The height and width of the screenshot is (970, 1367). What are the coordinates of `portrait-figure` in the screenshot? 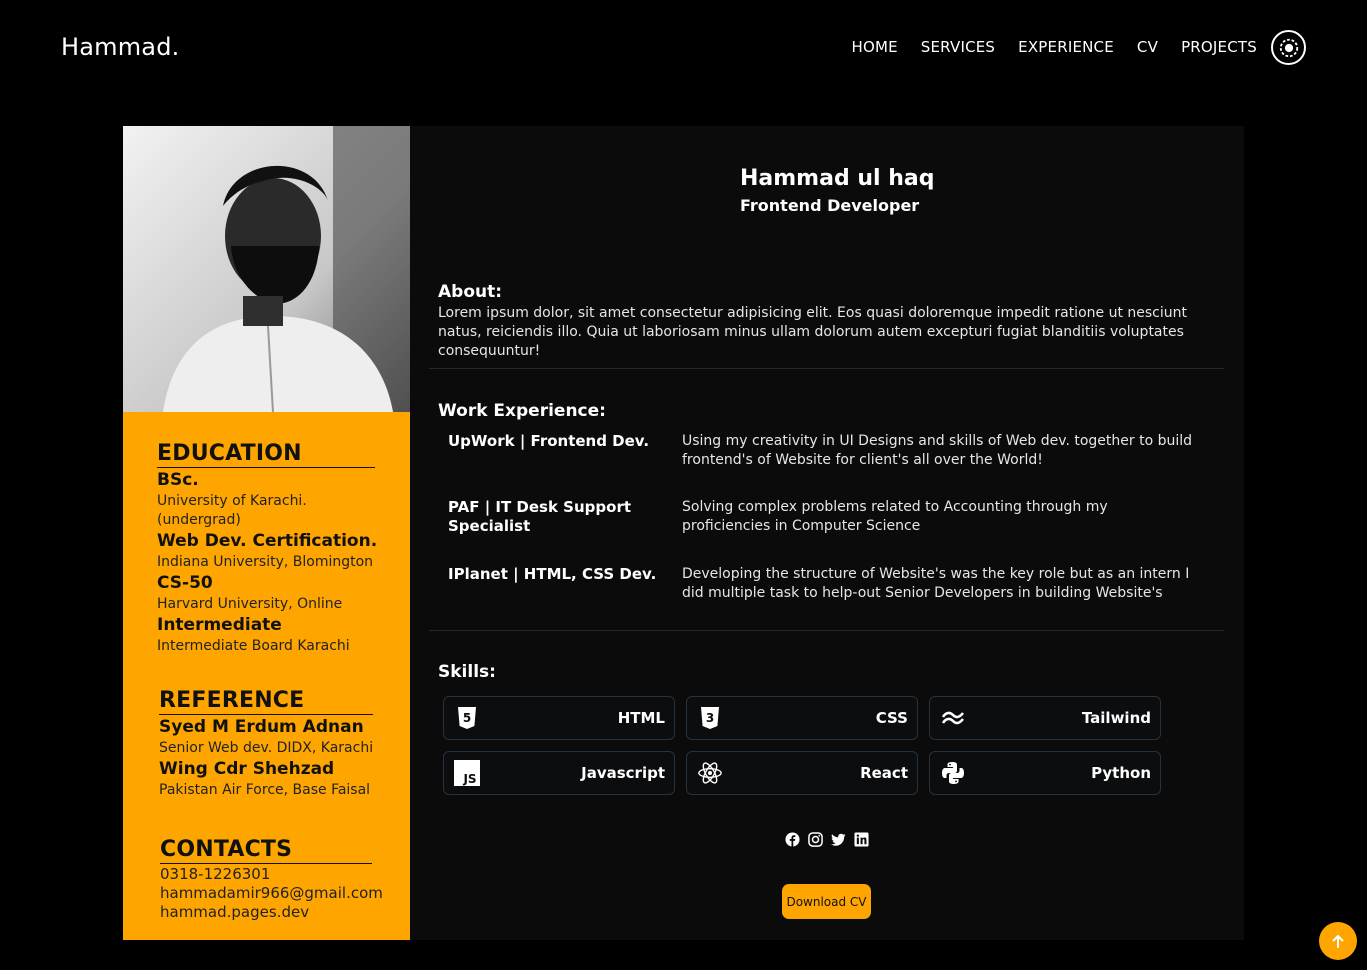 It's located at (266, 269).